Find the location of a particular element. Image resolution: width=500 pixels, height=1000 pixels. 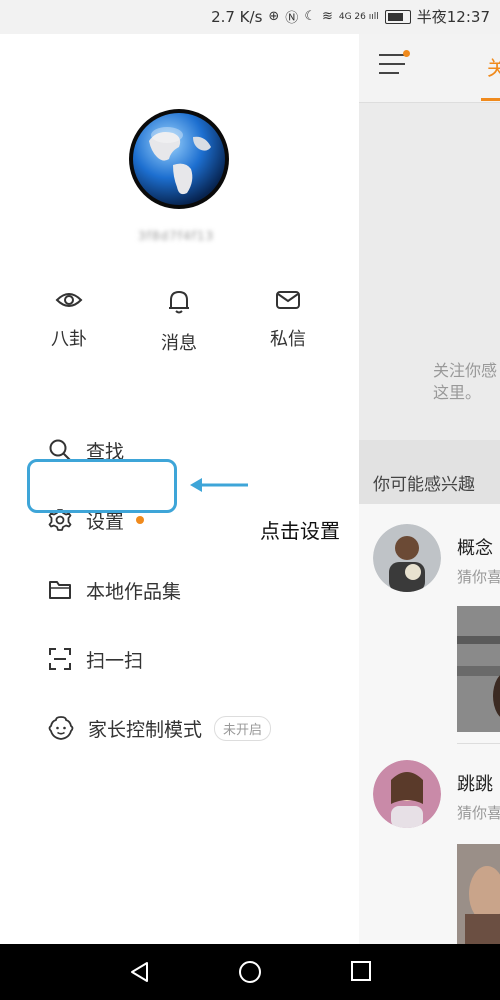

mail-icon is located at coordinates (288, 300).